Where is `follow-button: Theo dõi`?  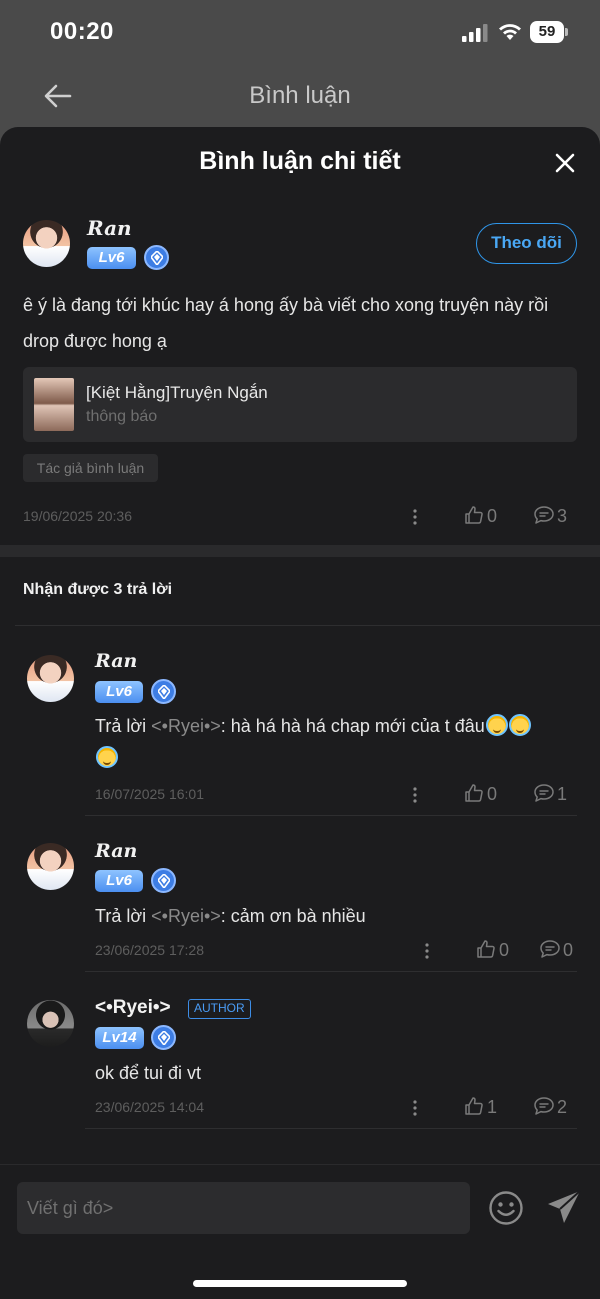
follow-button: Theo dõi is located at coordinates (526, 243).